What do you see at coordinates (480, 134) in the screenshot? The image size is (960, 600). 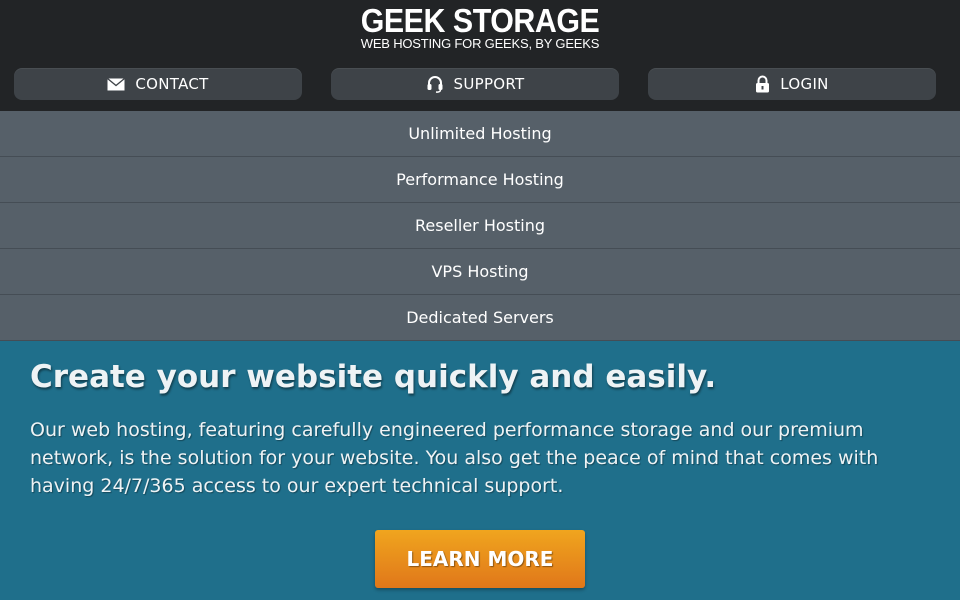 I see `nav-item-unlimited-hosting: Unlimited Hosting` at bounding box center [480, 134].